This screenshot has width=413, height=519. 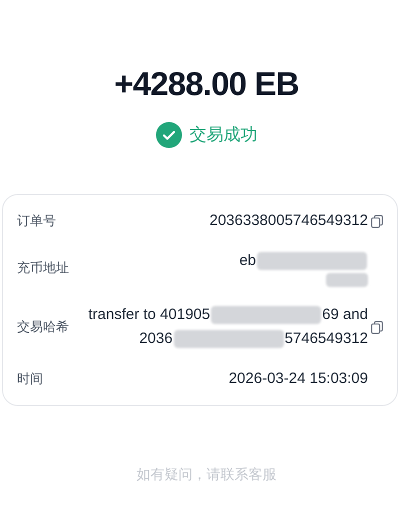 I want to click on value-text: transfer to 401905, so click(x=149, y=315).